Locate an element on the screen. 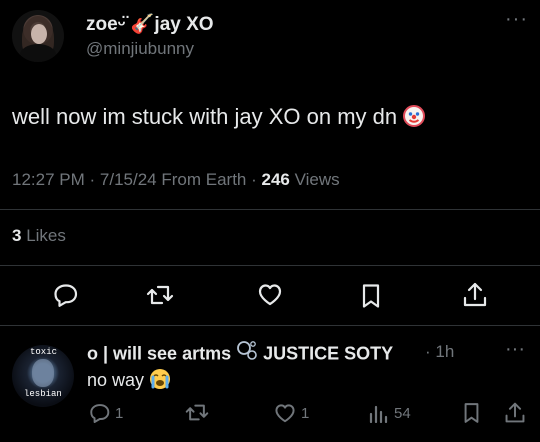 The width and height of the screenshot is (540, 442). bubbles-icon is located at coordinates (247, 352).